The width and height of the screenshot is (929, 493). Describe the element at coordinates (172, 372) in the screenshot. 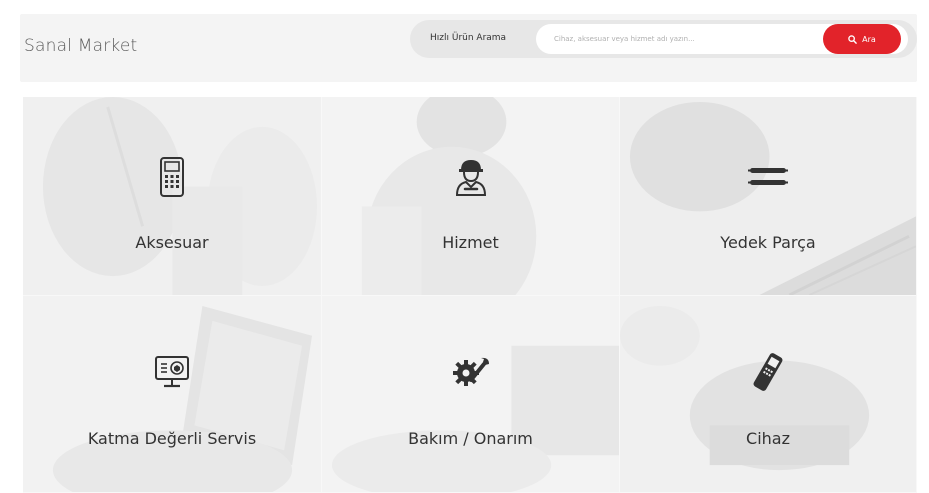

I see `monitor-box-icon` at that location.